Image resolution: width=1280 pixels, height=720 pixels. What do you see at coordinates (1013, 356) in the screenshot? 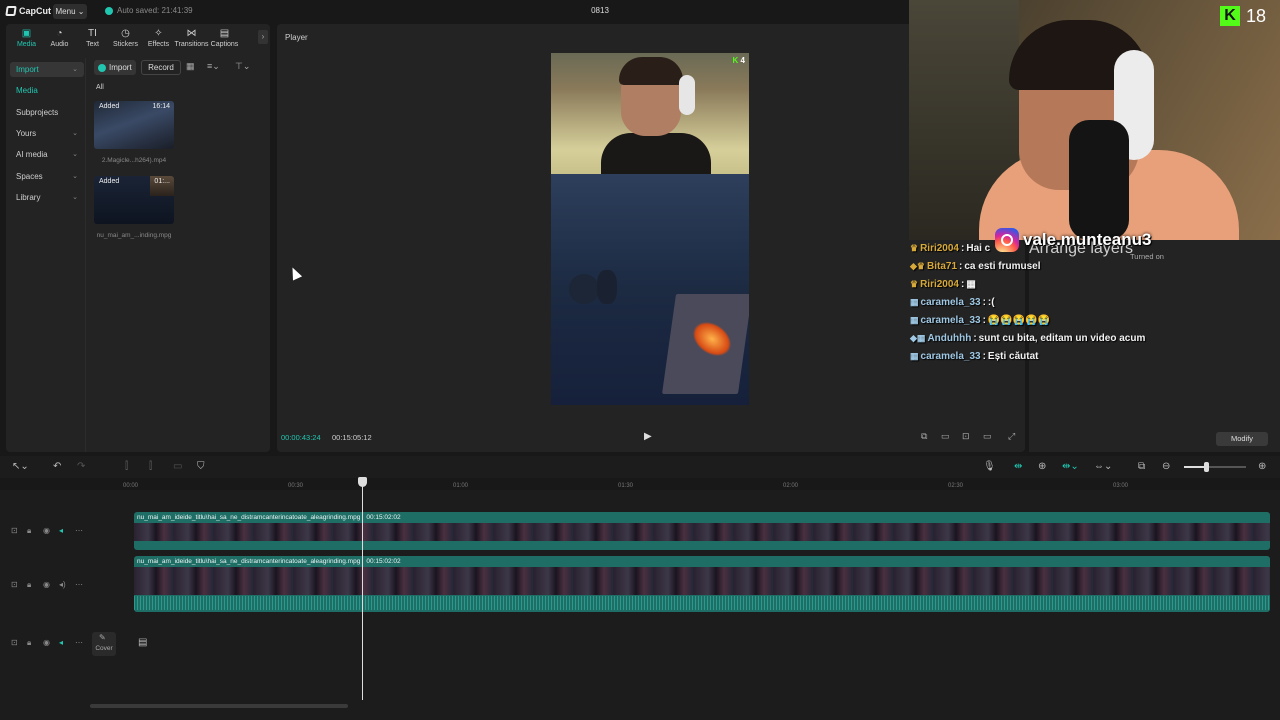
I see `chat-text: Ești căutat` at bounding box center [1013, 356].